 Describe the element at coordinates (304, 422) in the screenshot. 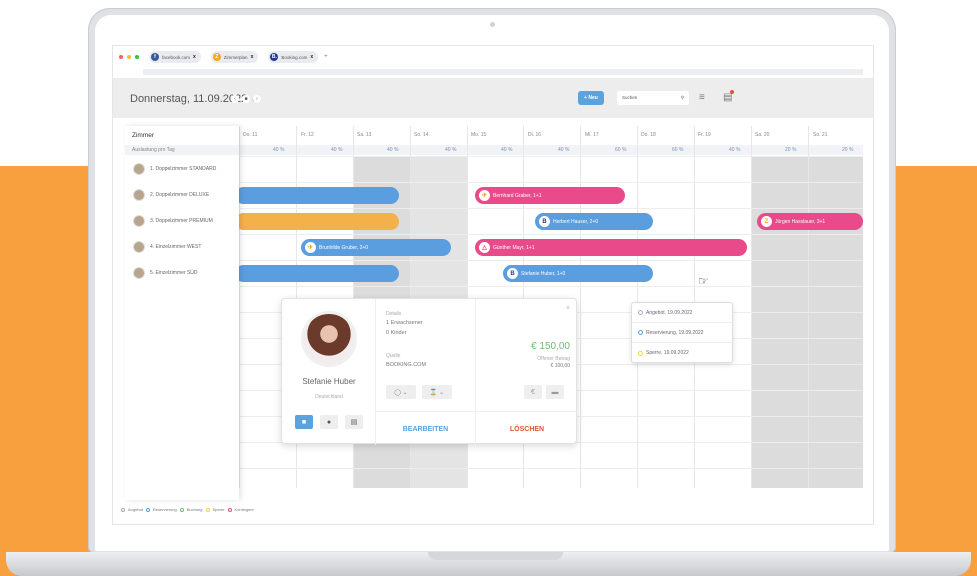

I see `lock-icon: ■` at that location.